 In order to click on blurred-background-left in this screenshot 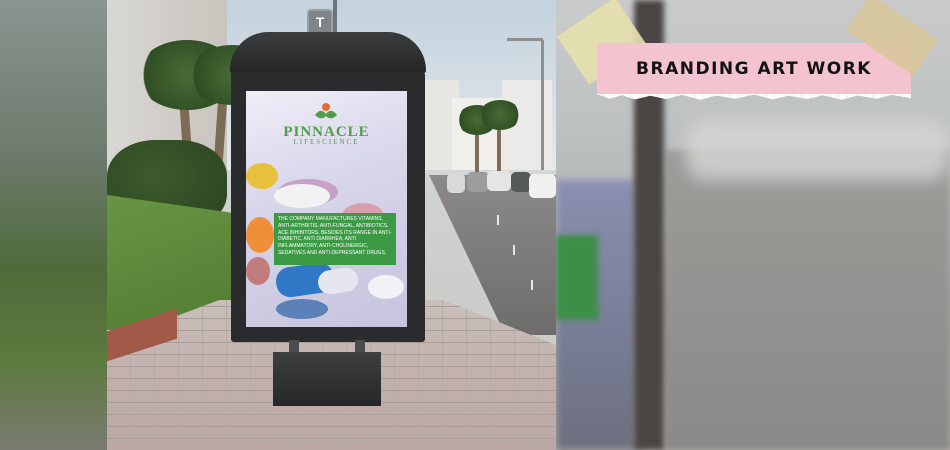, I will do `click(53, 225)`.